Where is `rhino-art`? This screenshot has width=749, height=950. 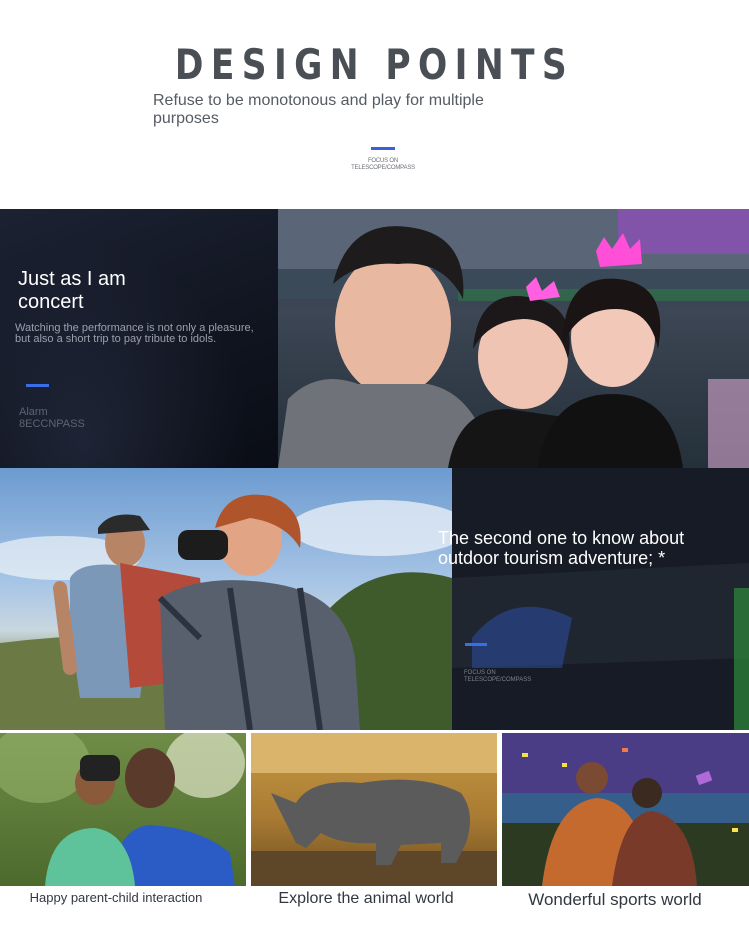 rhino-art is located at coordinates (374, 809).